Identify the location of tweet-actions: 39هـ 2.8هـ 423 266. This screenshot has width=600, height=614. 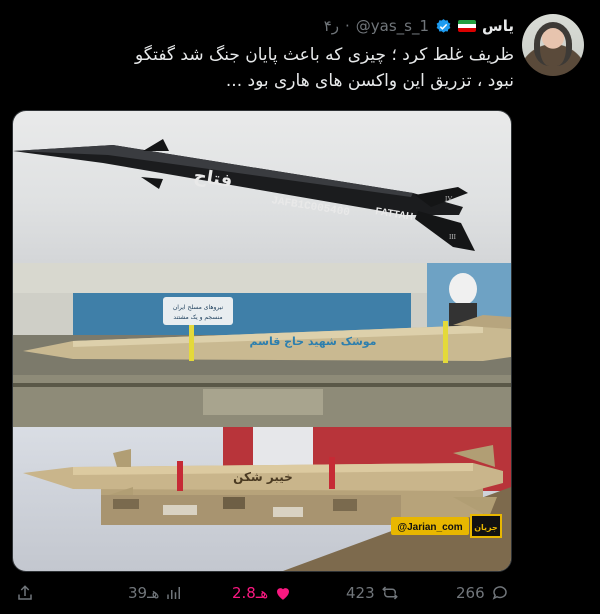
(260, 595).